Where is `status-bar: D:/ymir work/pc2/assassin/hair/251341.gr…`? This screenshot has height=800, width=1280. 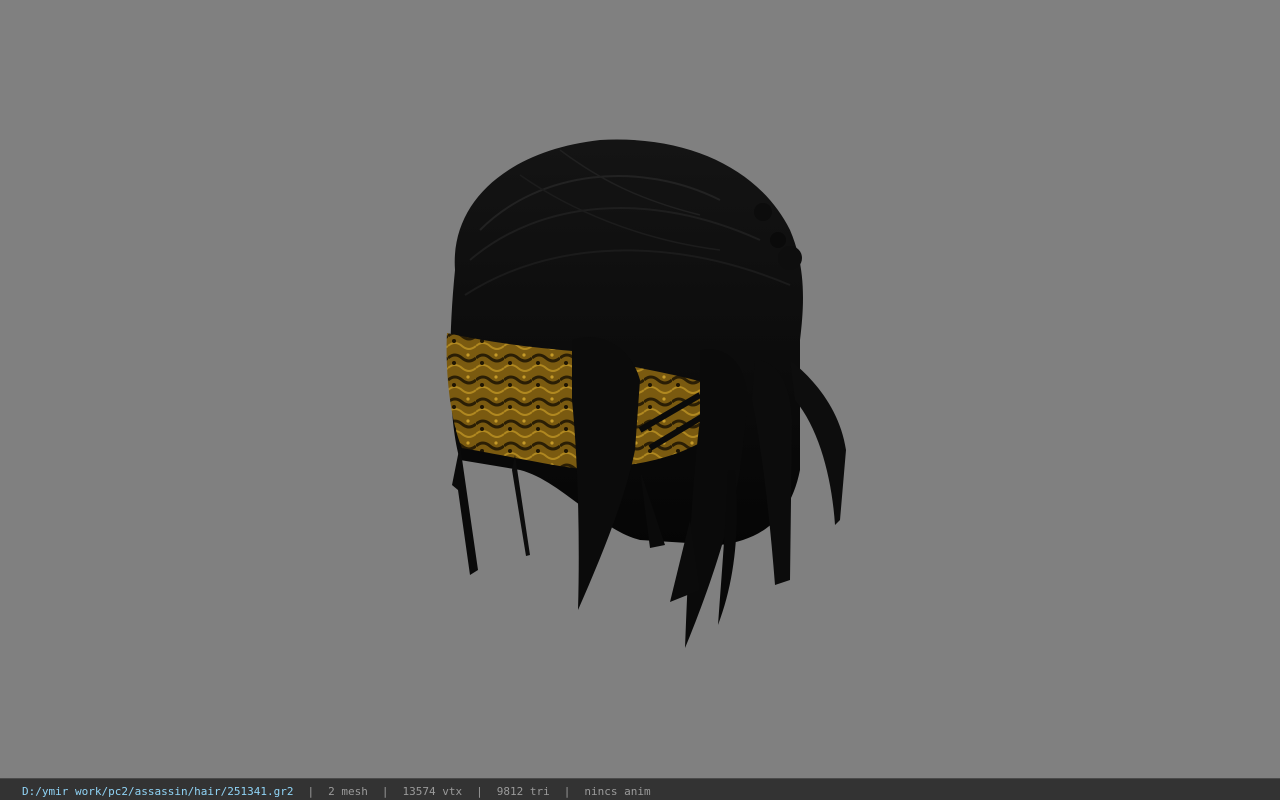
status-bar: D:/ymir work/pc2/assassin/hair/251341.gr… is located at coordinates (640, 789).